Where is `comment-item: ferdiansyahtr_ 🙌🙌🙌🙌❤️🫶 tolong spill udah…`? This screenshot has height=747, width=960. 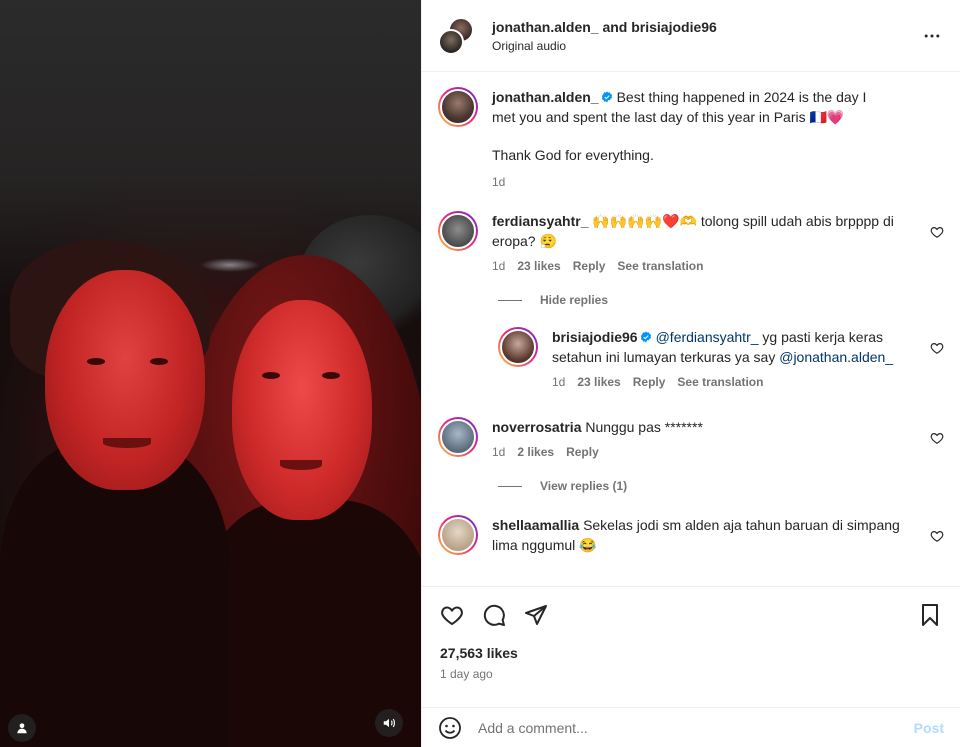
comment-item: ferdiansyahtr_ 🙌🙌🙌🙌❤️🫶 tolong spill udah… is located at coordinates (691, 242).